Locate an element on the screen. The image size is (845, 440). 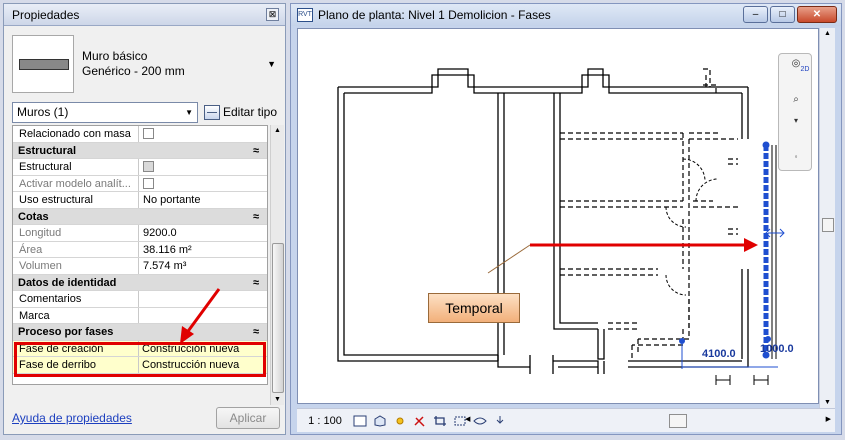
property-row: Estructural is located at coordinates (140, 167).